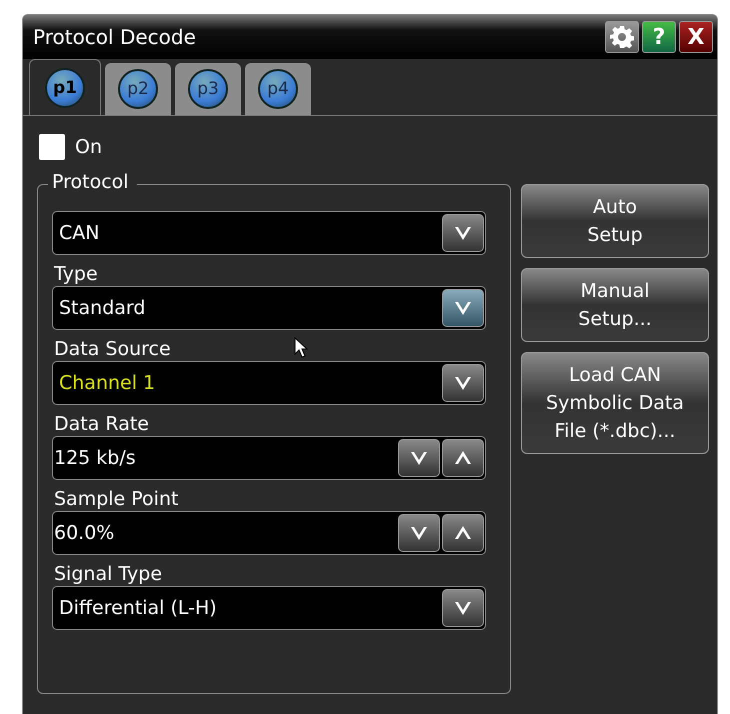  I want to click on field-label: Type, so click(76, 274).